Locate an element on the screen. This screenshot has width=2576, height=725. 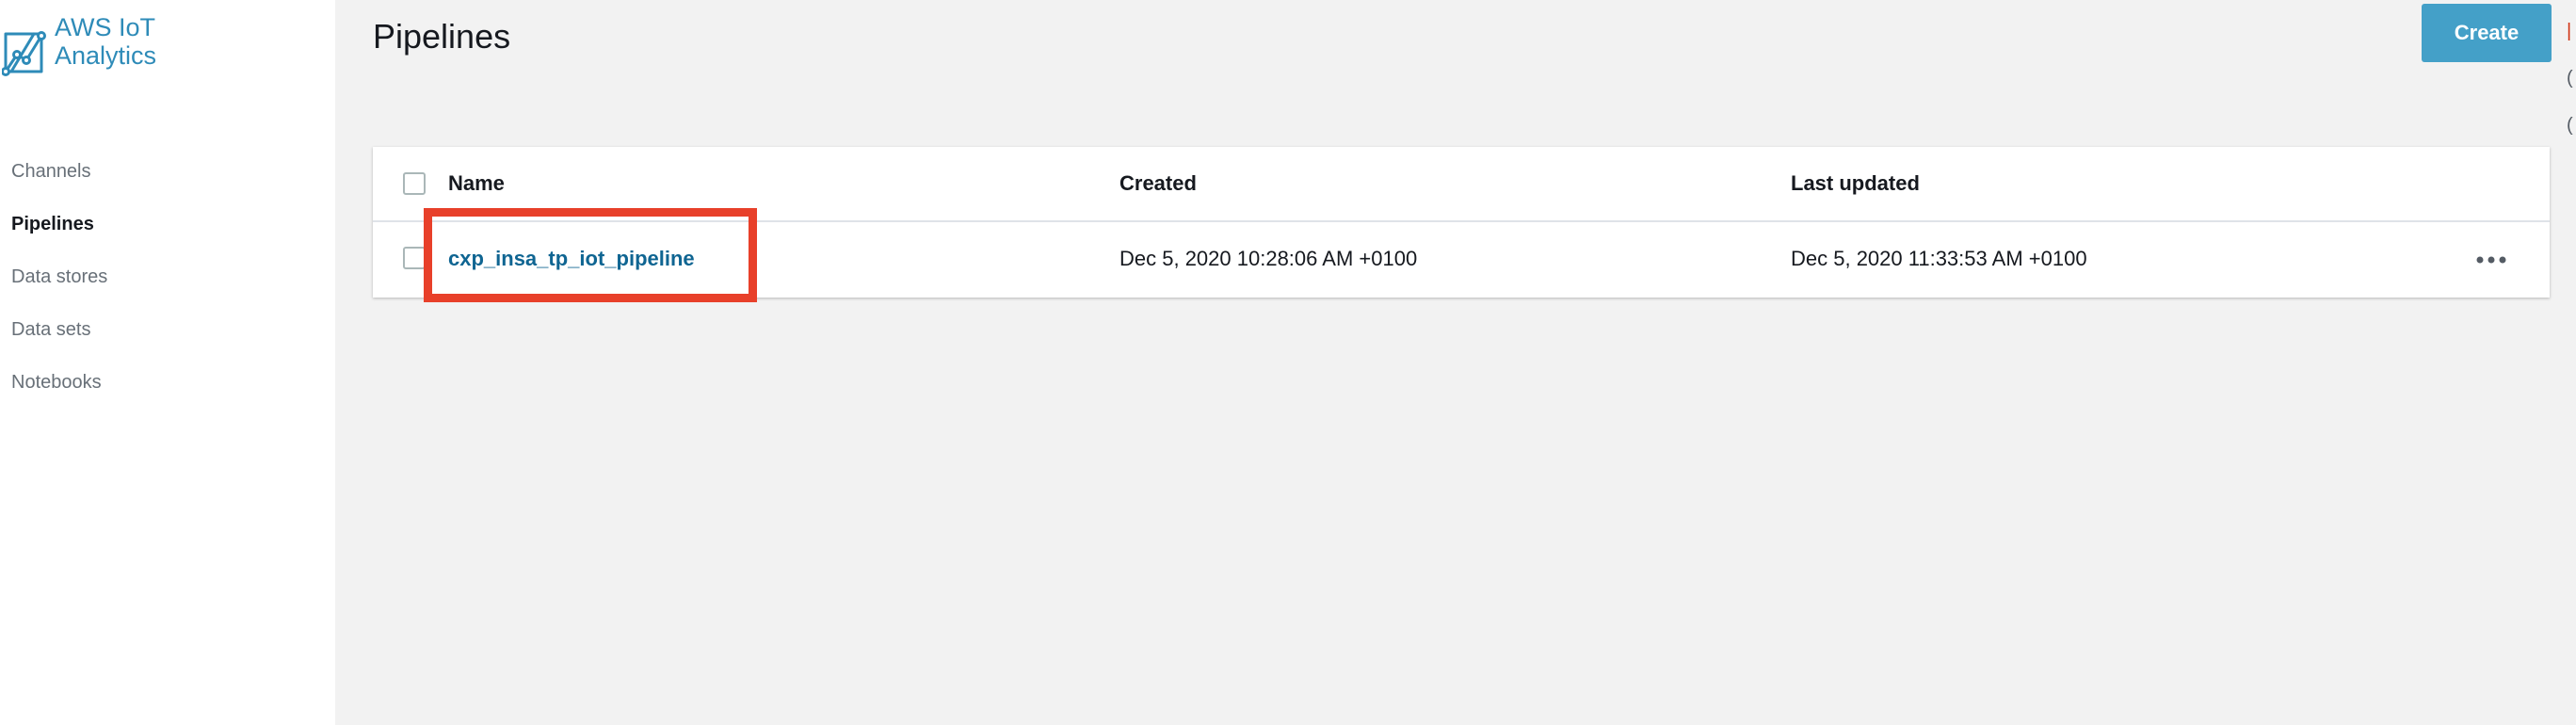
sidebar-item-channels: Channels is located at coordinates (59, 182).